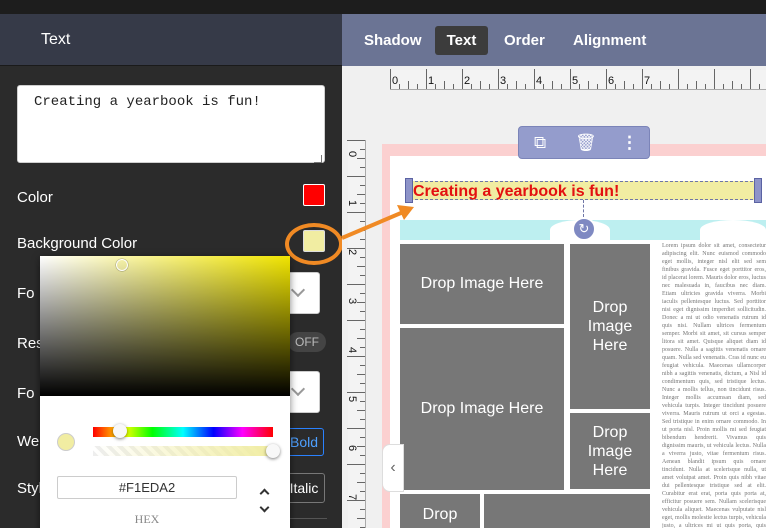 This screenshot has height=528, width=766. What do you see at coordinates (375, 224) in the screenshot?
I see `arrow-line` at bounding box center [375, 224].